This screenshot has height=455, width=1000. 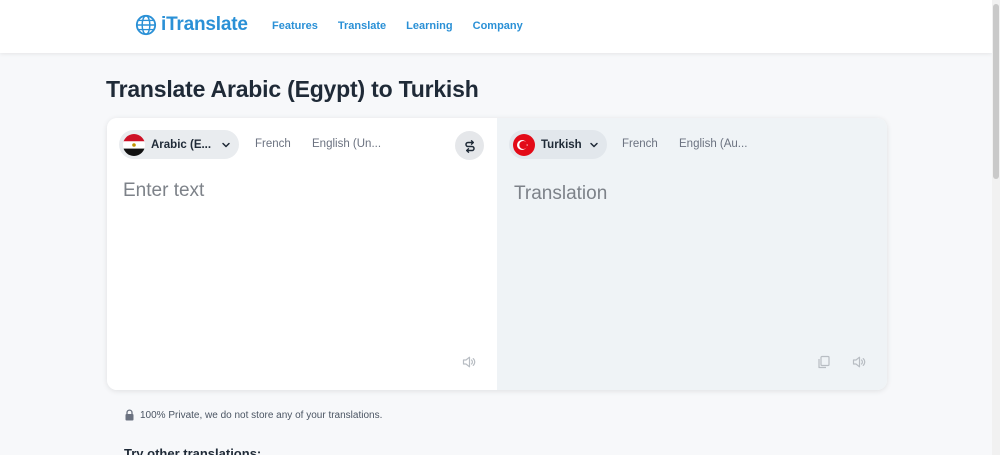 What do you see at coordinates (561, 144) in the screenshot?
I see `target-language-label: Turkish` at bounding box center [561, 144].